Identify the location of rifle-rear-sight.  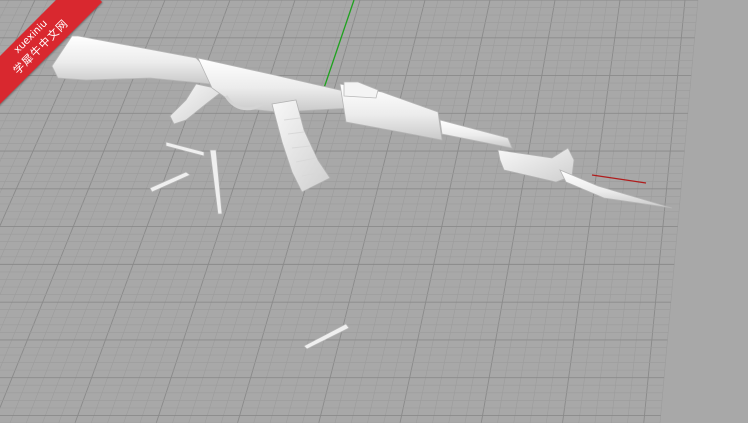
(361, 90).